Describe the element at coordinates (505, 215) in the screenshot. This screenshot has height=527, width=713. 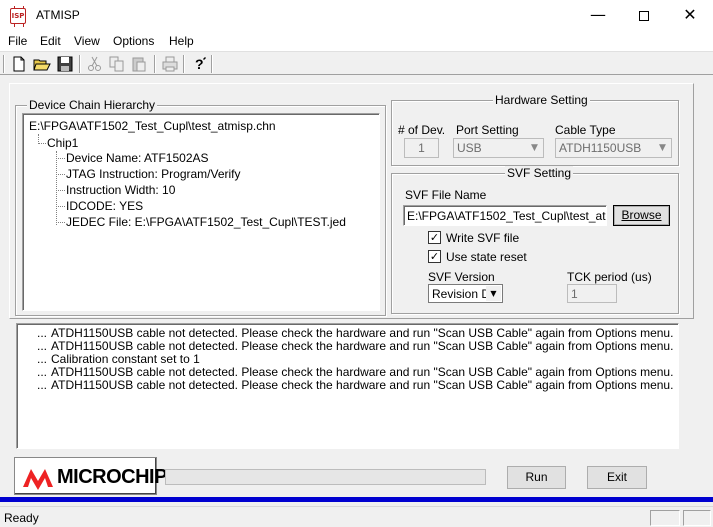
I see `svf-file-input: E:\FPGA\ATF1502_Test_Cupl\test_atmis` at that location.